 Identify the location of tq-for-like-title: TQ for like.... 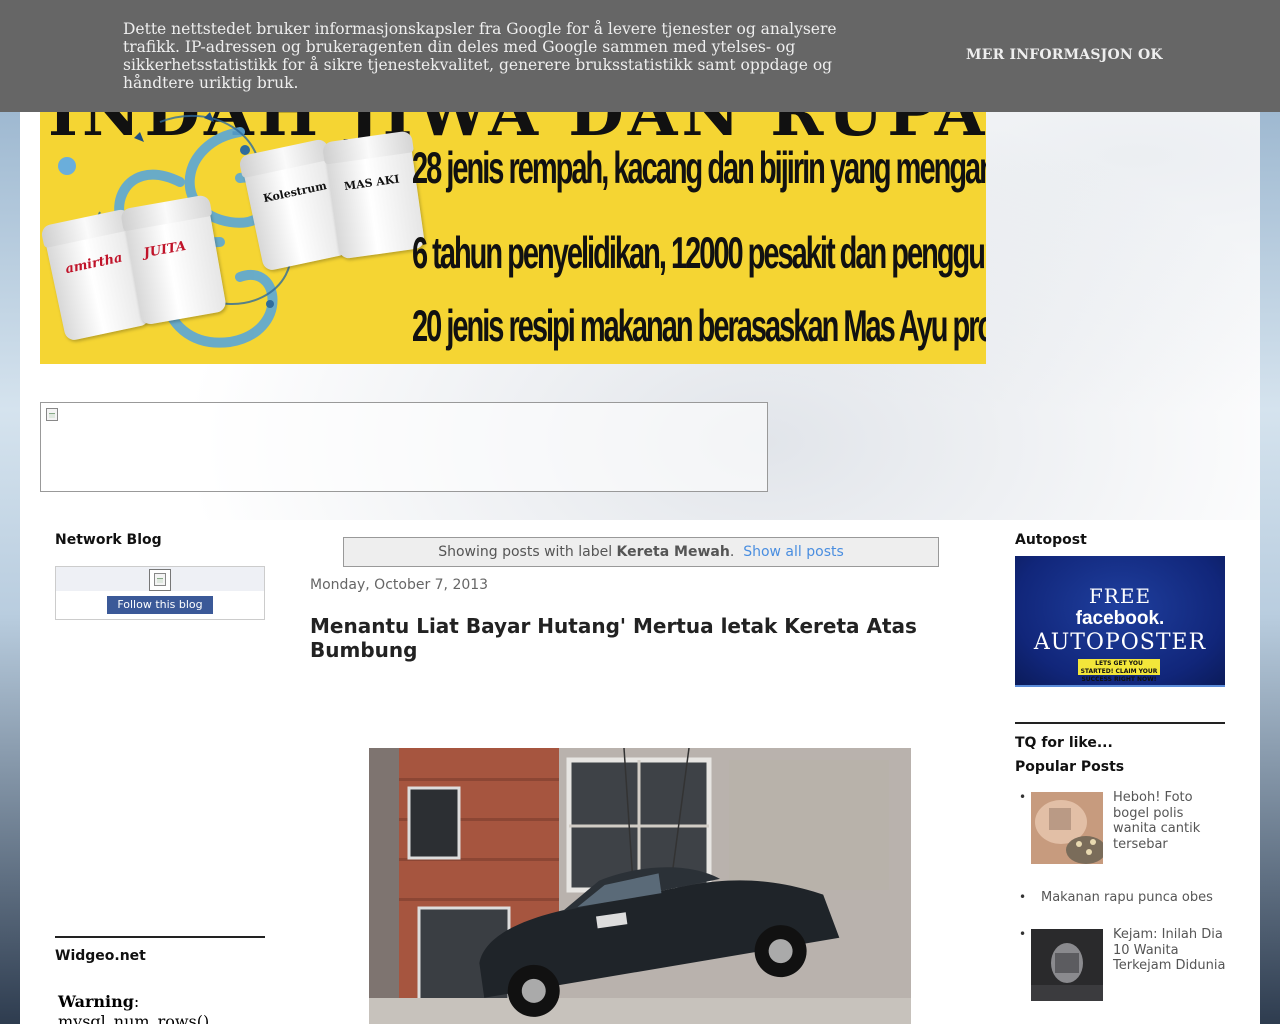
(1064, 743).